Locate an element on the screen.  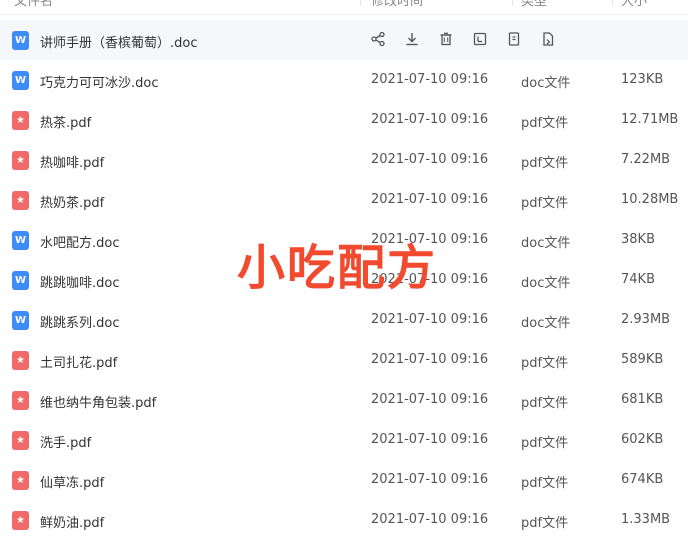
file-row: ★ 热茶.pdf 2021-07-10 09:16 pdf文件 12.71MB is located at coordinates (344, 120).